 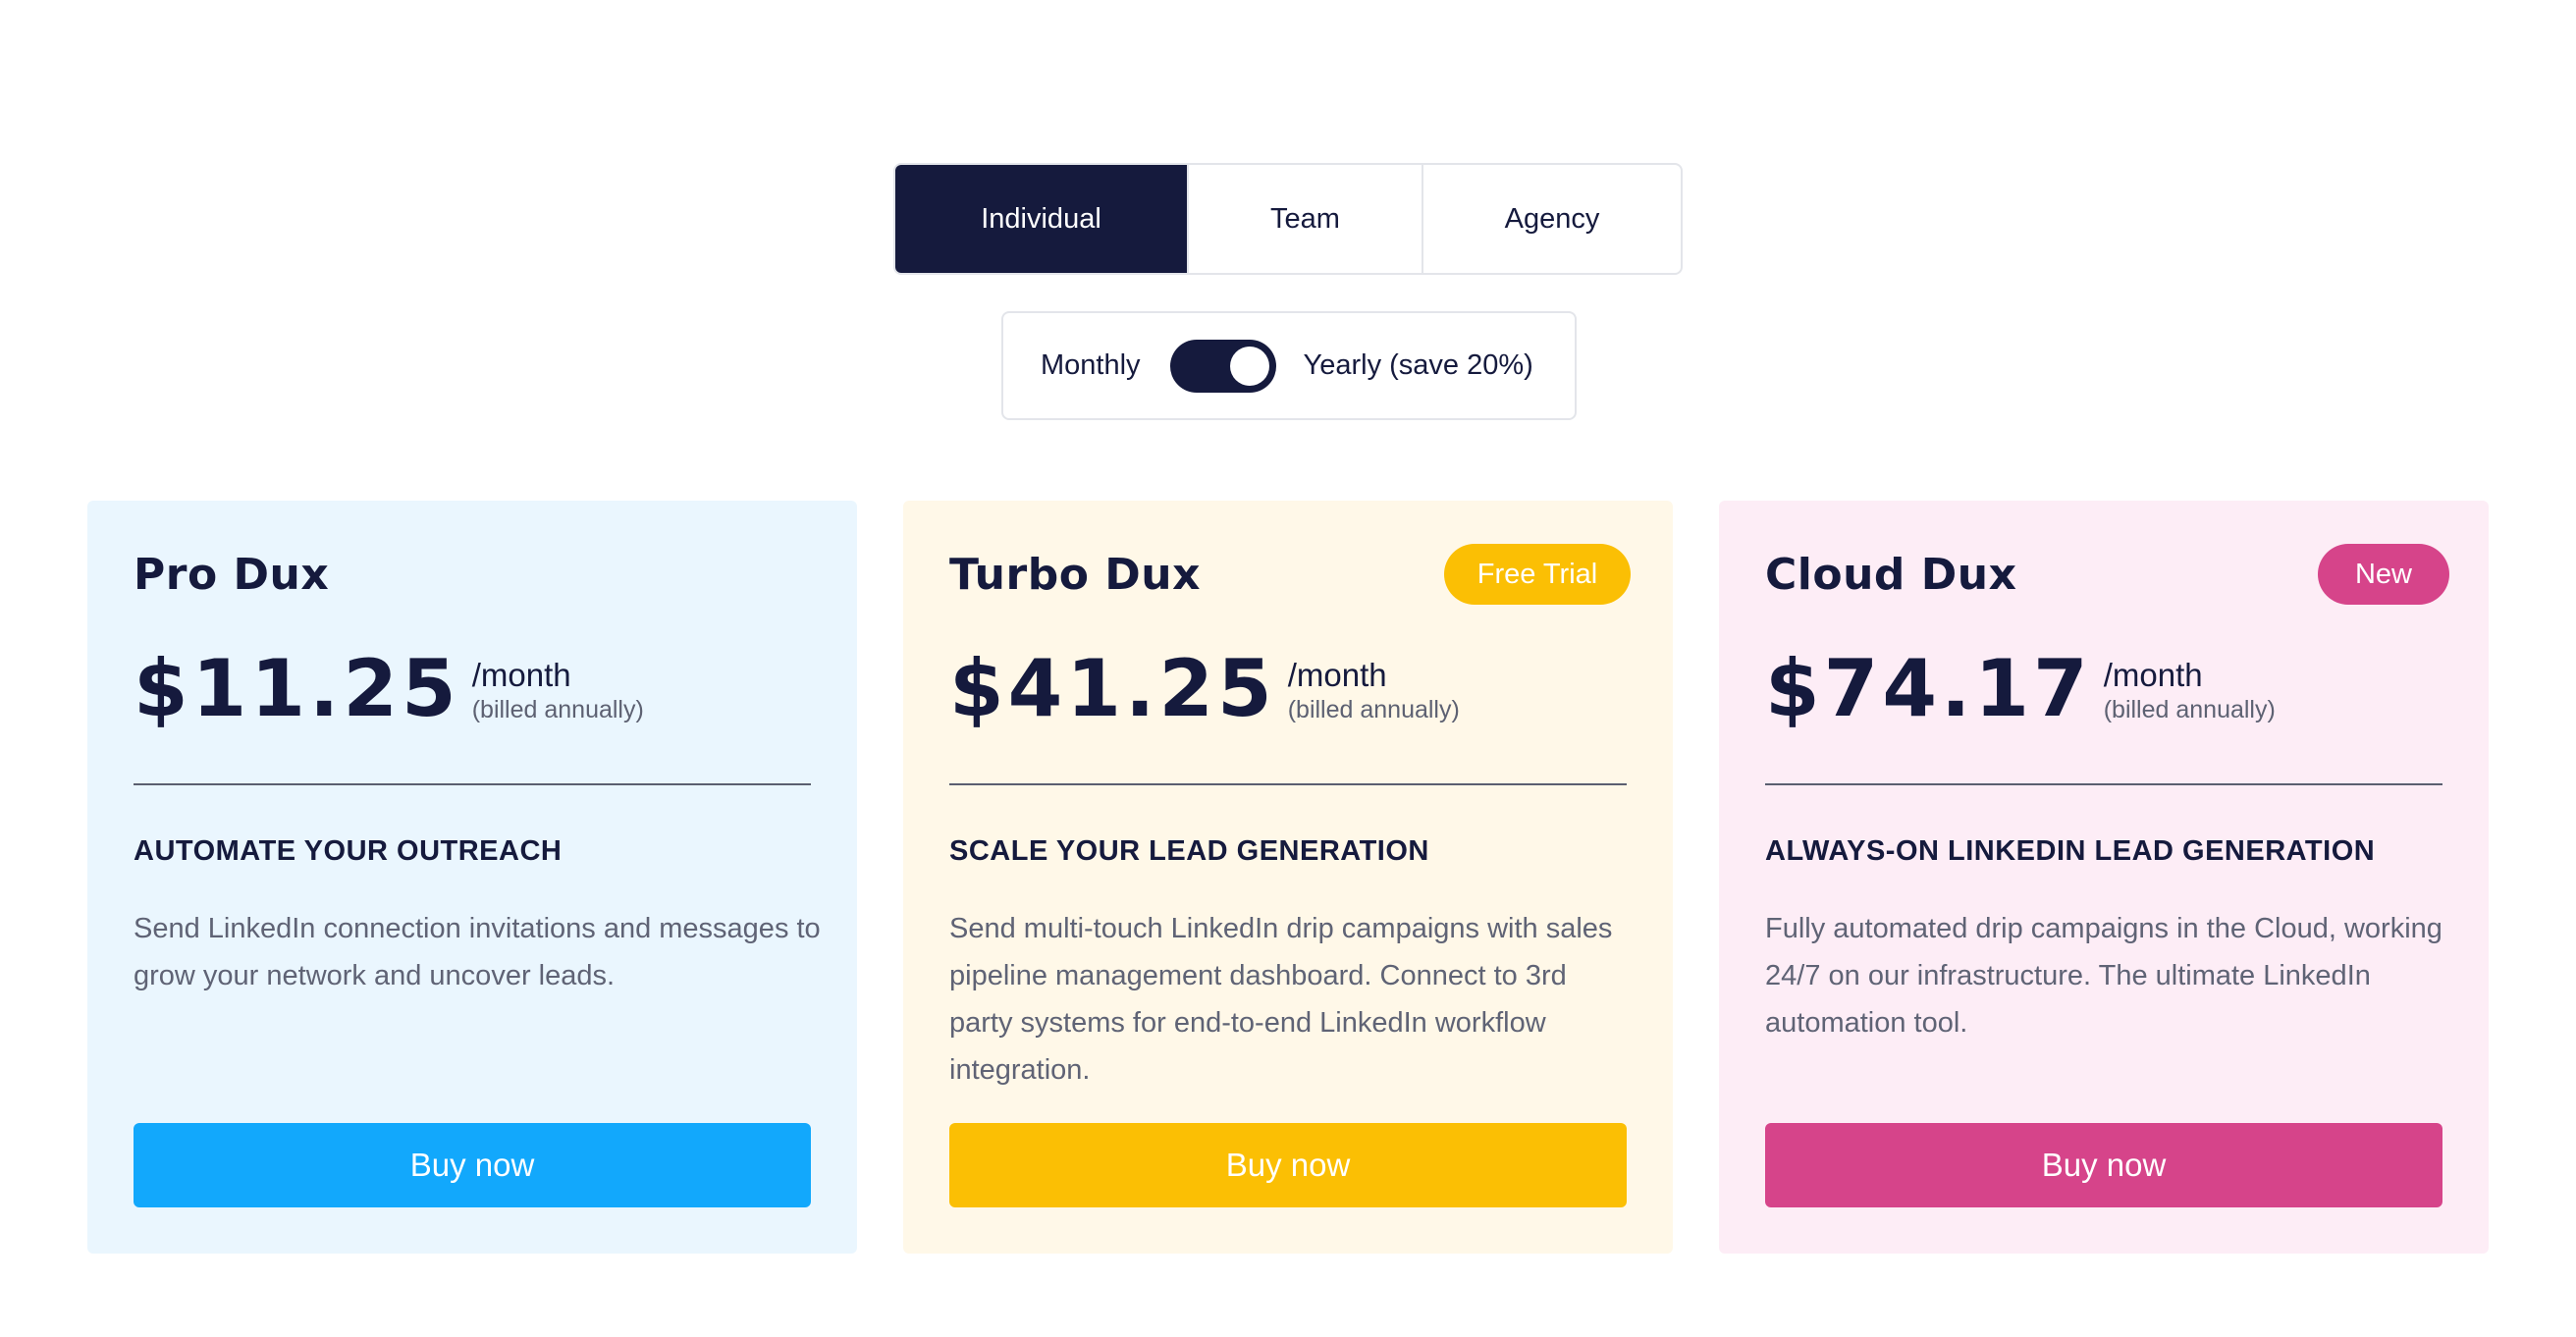 What do you see at coordinates (1304, 219) in the screenshot?
I see `tab-team: Team` at bounding box center [1304, 219].